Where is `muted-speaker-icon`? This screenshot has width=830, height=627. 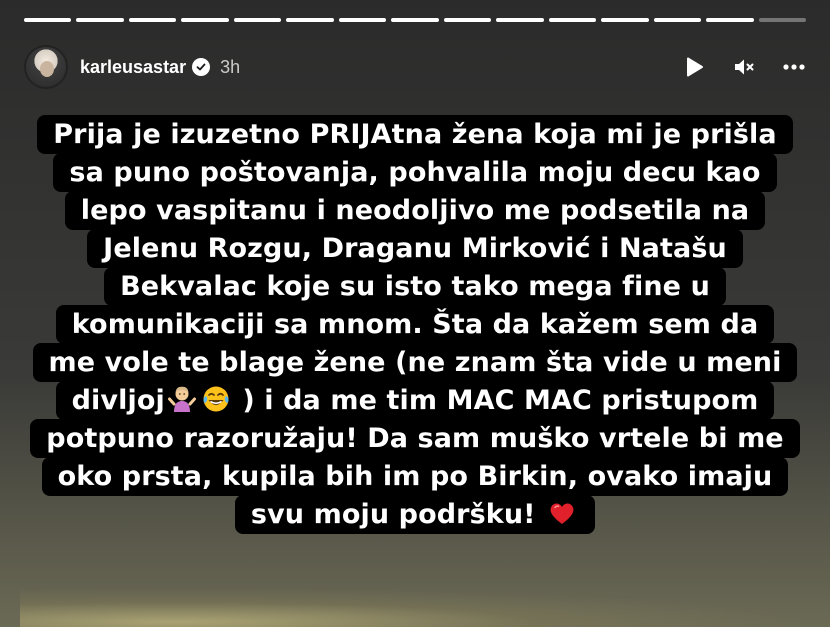 muted-speaker-icon is located at coordinates (744, 67).